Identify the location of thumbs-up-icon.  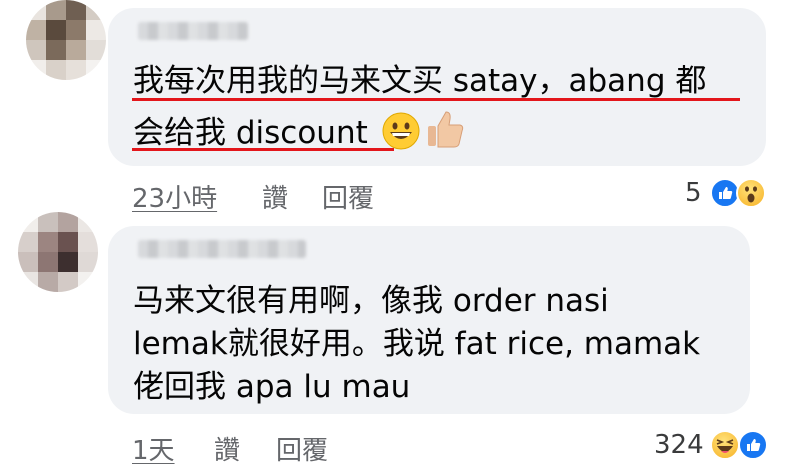
(446, 129).